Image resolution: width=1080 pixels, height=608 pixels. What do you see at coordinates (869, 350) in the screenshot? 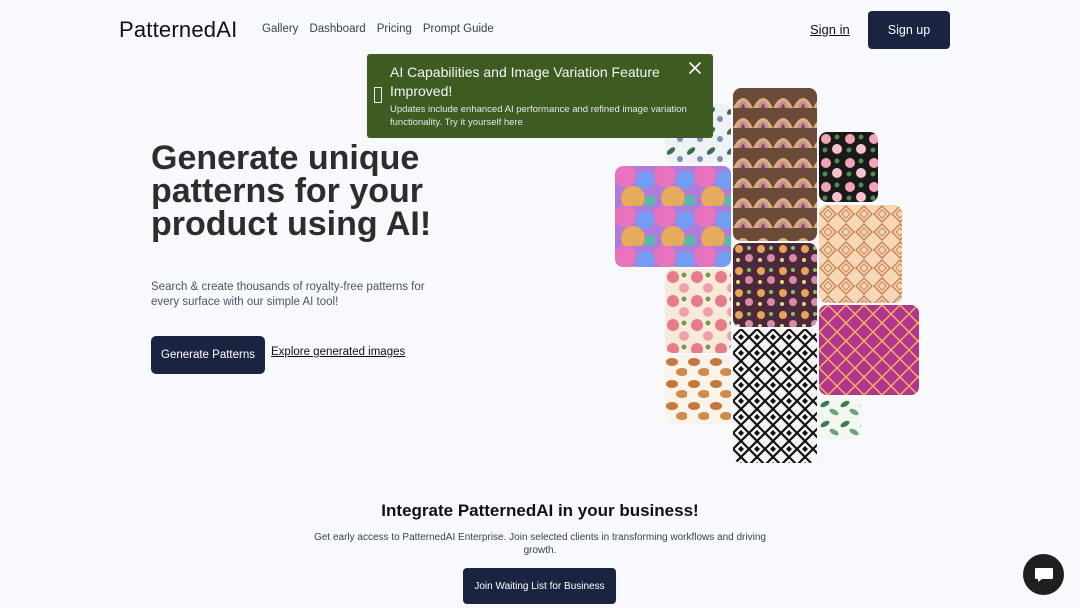
I see `magenta-diamond-pattern` at bounding box center [869, 350].